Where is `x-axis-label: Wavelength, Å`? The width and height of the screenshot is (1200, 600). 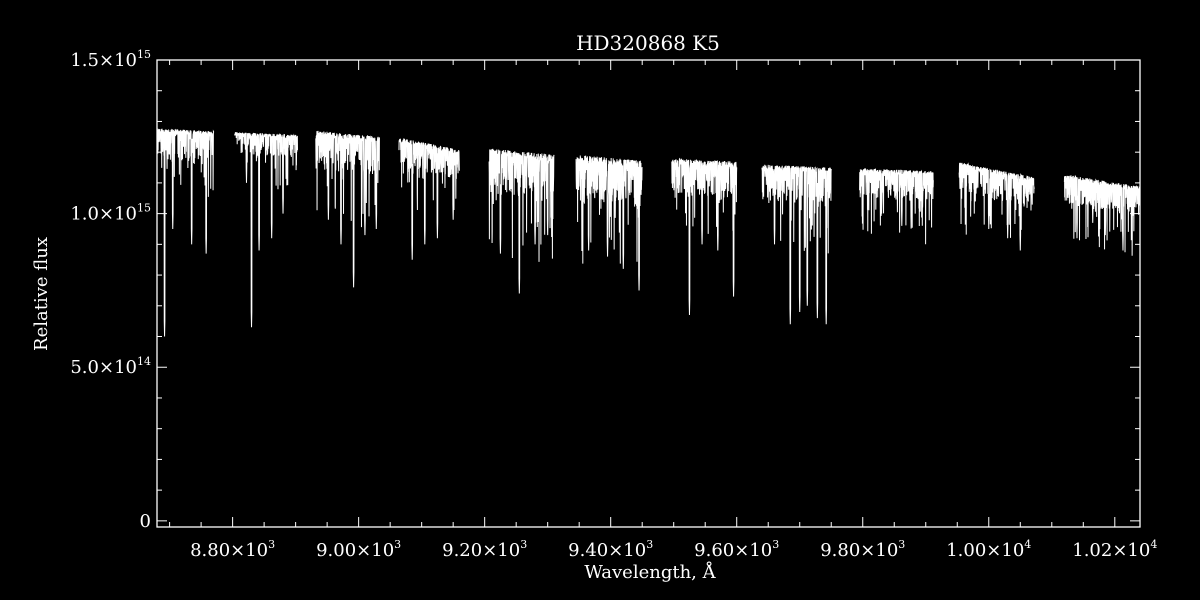 x-axis-label: Wavelength, Å is located at coordinates (650, 572).